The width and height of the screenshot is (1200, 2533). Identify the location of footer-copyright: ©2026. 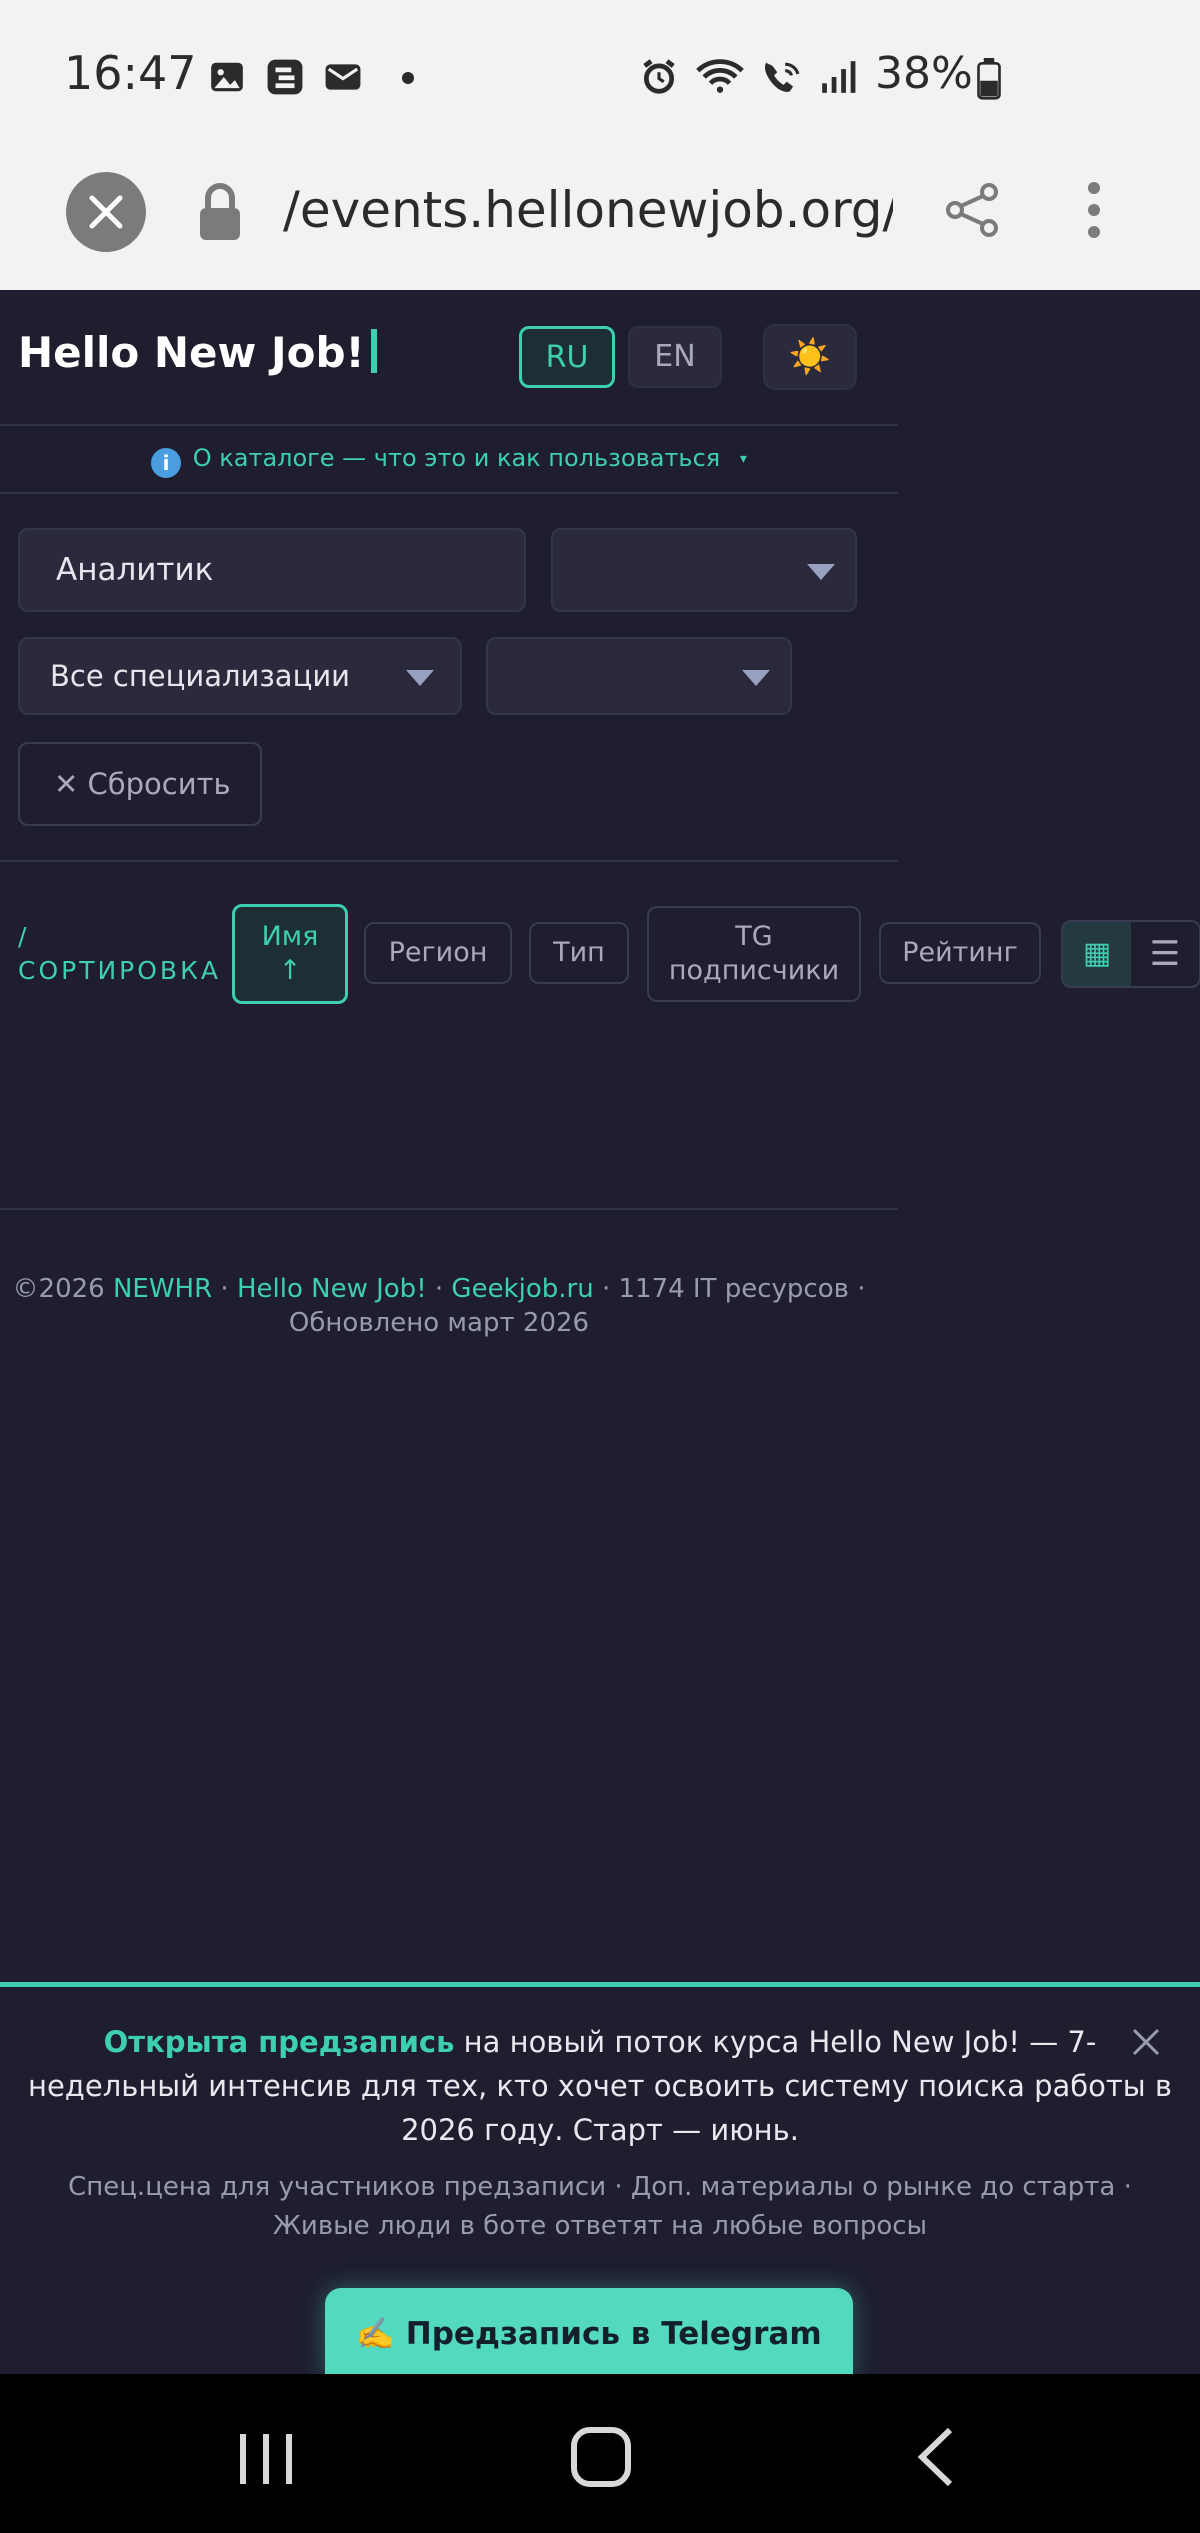
(58, 1289).